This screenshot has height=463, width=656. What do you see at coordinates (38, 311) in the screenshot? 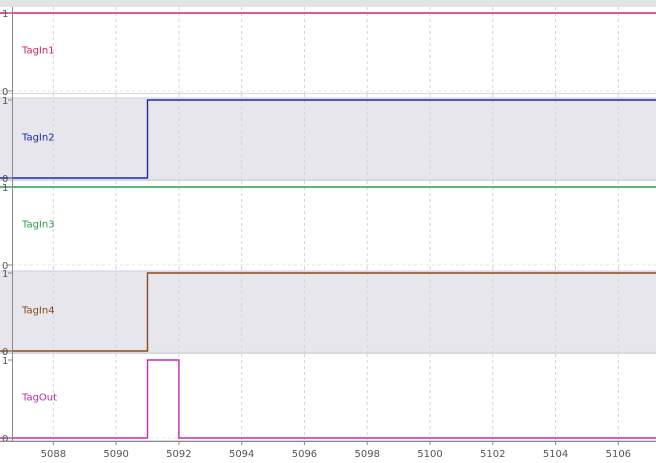
I see `series-label-tagin4: TagIn4` at bounding box center [38, 311].